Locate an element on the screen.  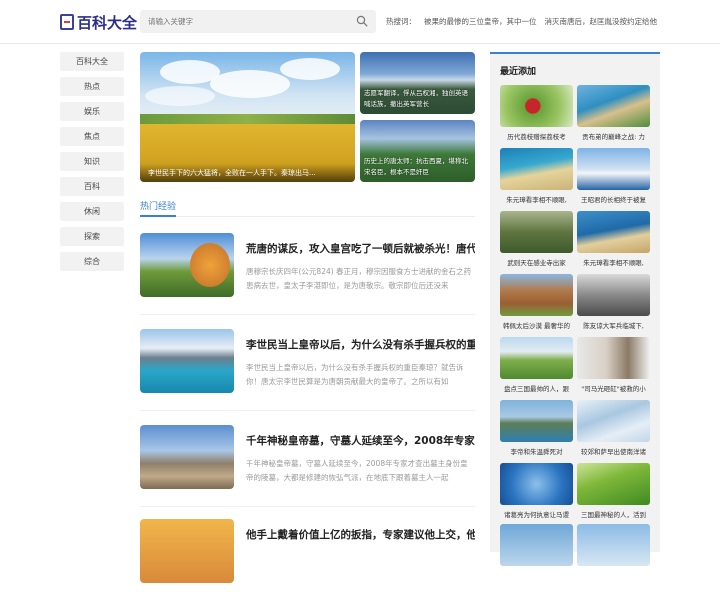
recent-item: "司马光砸缸"被救的小 is located at coordinates (613, 365).